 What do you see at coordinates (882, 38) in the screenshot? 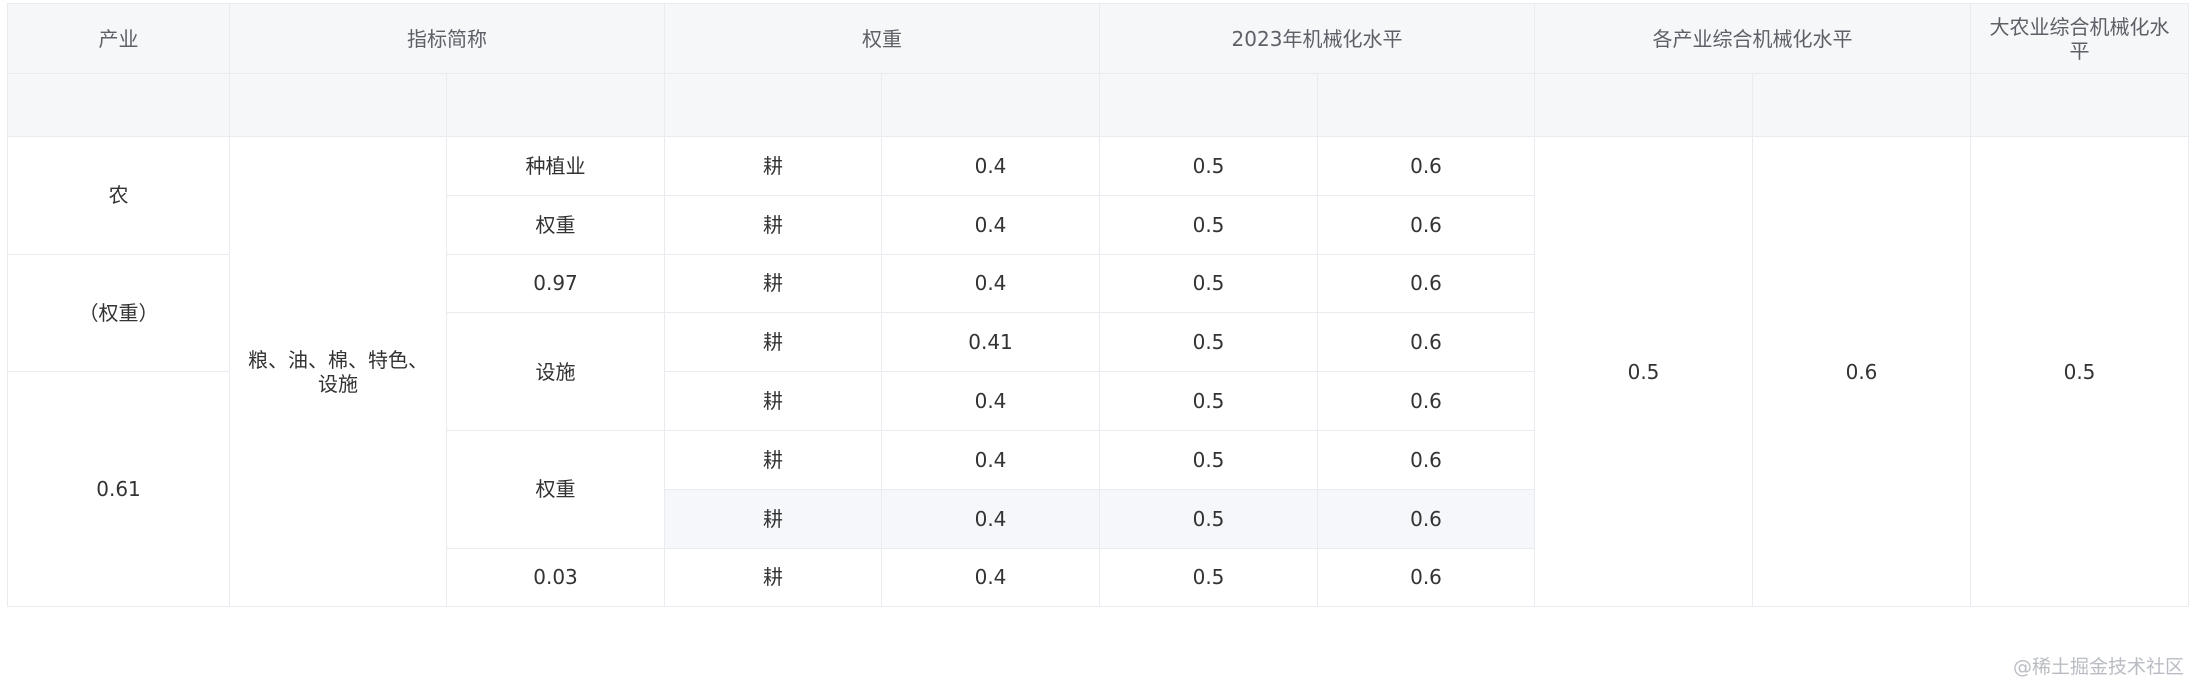
I see `header-weight: 权重` at bounding box center [882, 38].